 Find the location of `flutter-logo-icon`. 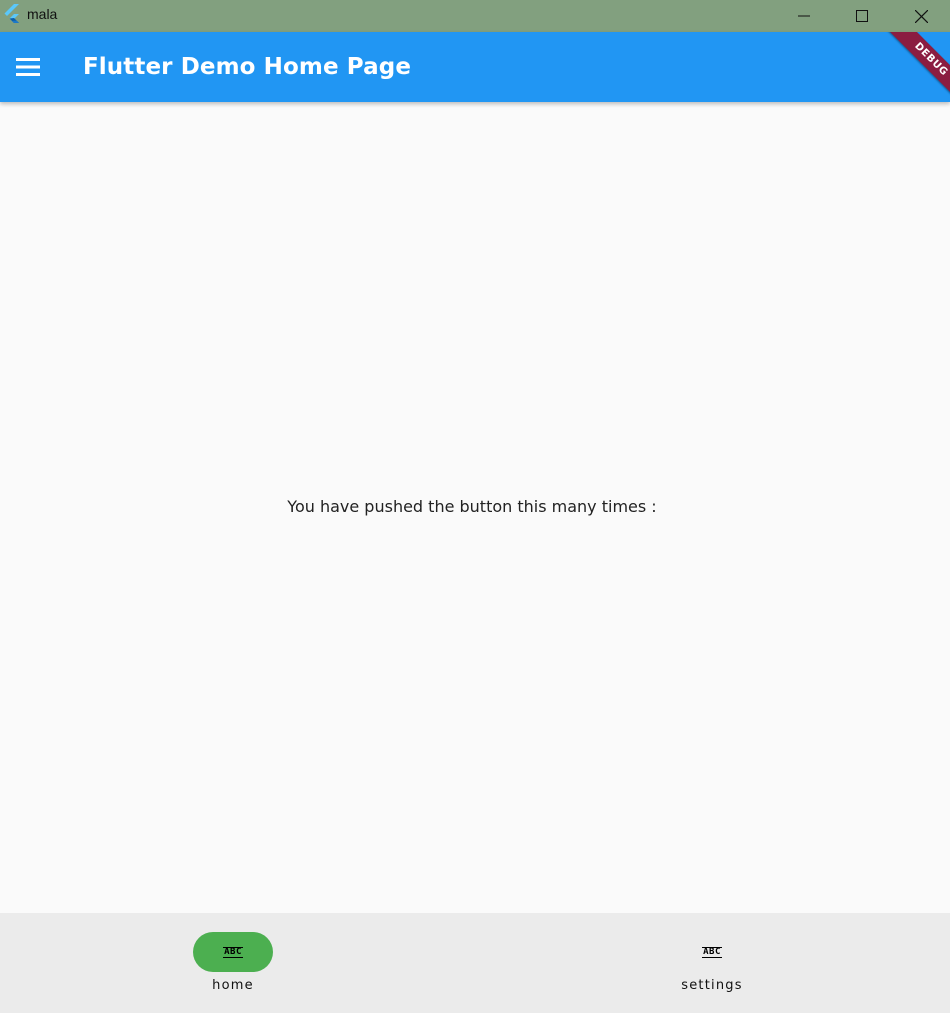

flutter-logo-icon is located at coordinates (11, 13).